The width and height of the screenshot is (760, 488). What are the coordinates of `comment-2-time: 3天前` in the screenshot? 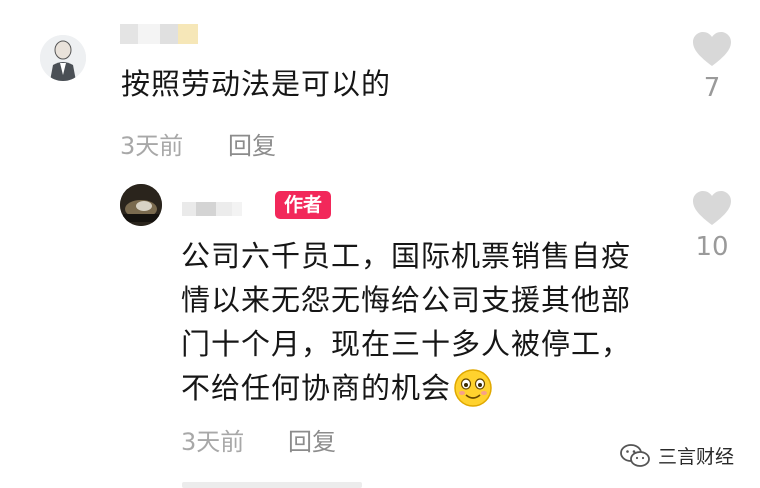 It's located at (213, 442).